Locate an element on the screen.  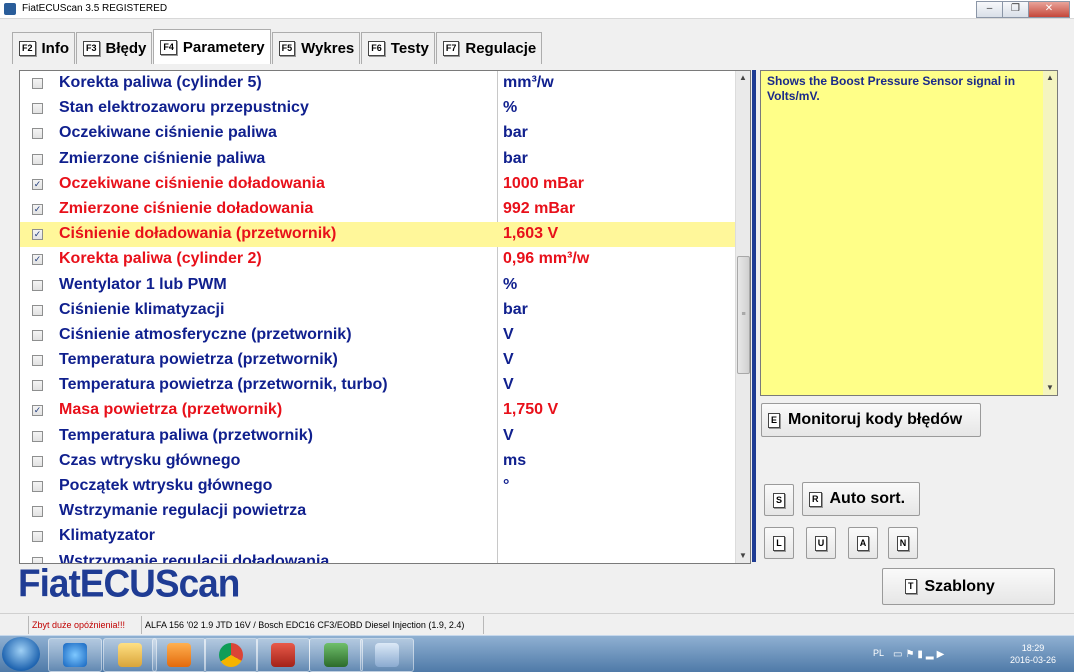
n-button: N is located at coordinates (903, 543).